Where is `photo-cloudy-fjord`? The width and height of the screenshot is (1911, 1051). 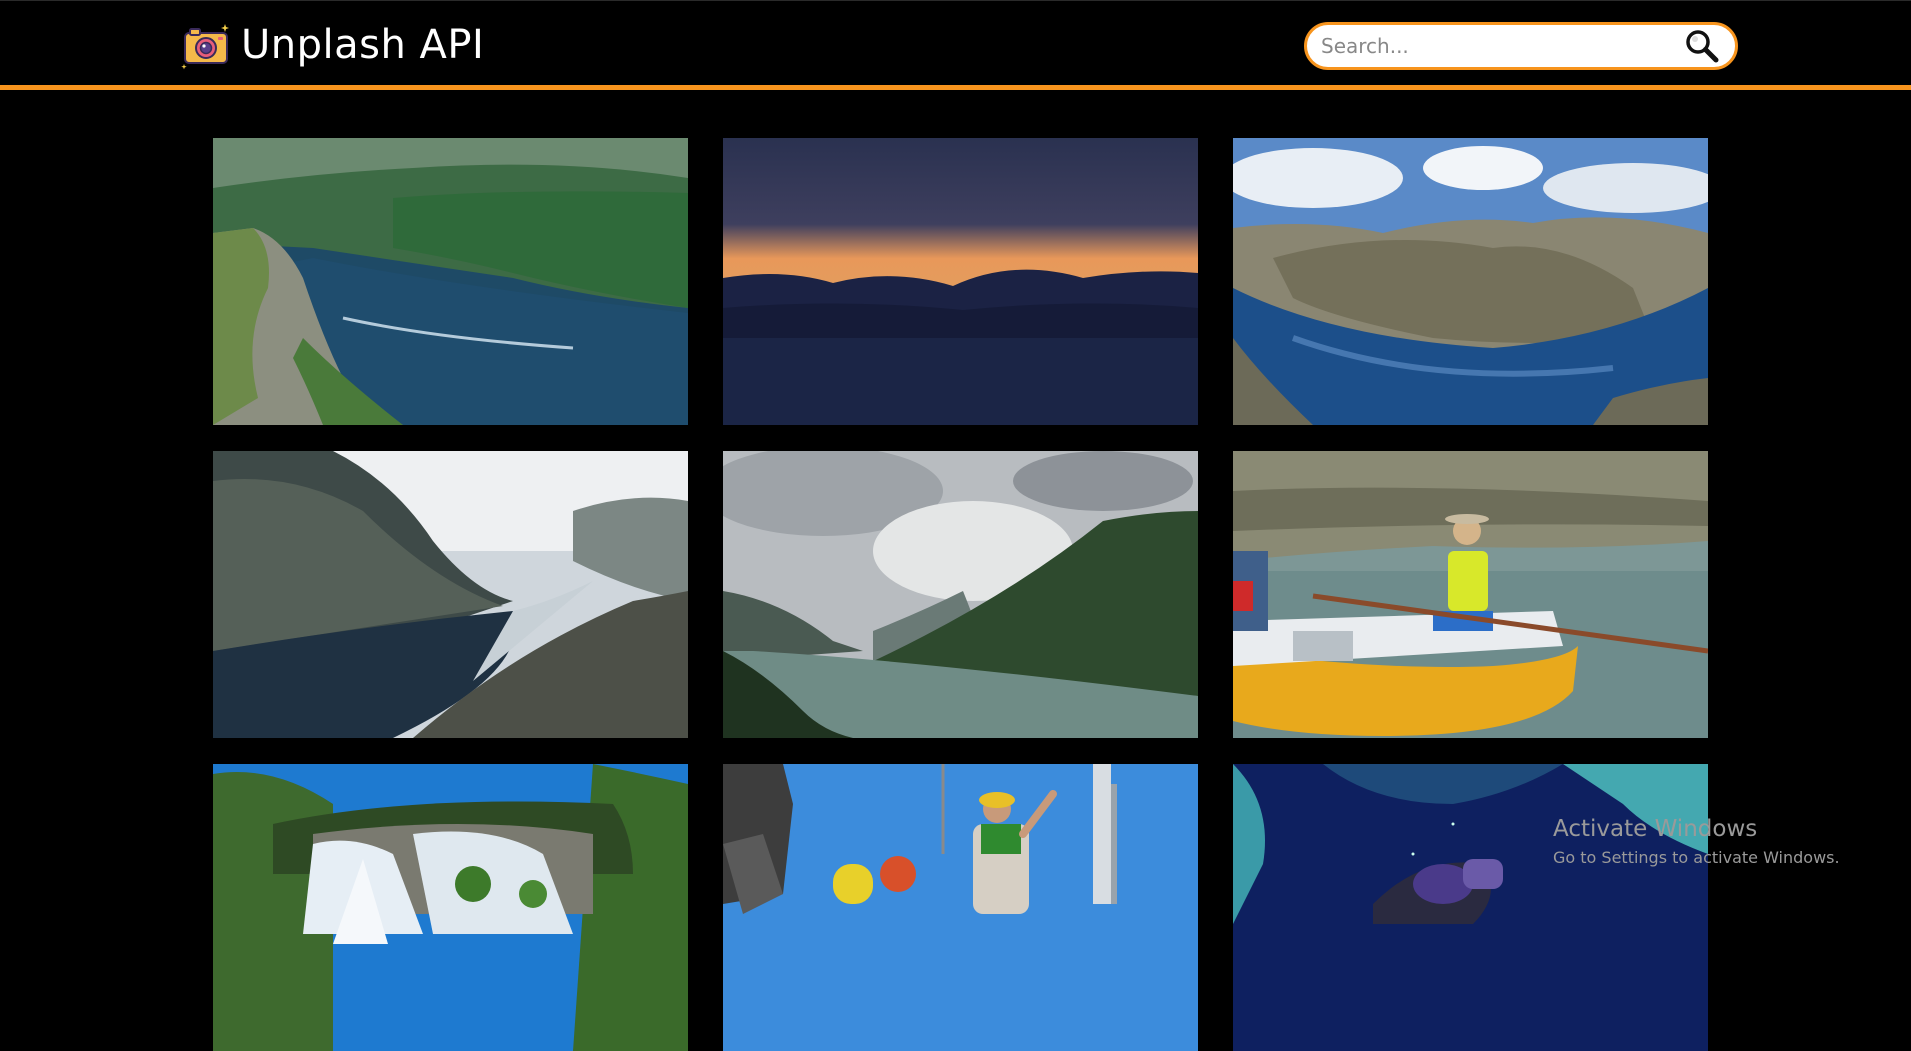
photo-cloudy-fjord is located at coordinates (960, 594).